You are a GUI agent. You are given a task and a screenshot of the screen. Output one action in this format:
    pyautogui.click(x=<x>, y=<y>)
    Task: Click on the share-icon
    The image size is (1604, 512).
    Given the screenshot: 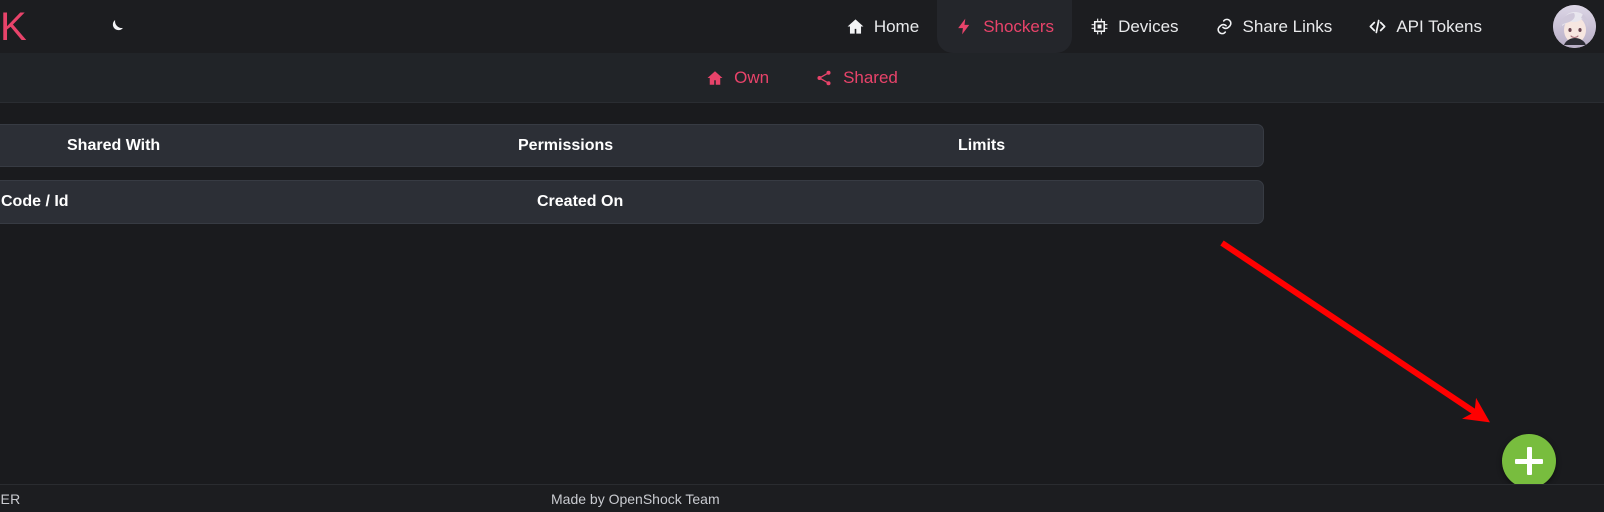 What is the action you would take?
    pyautogui.click(x=824, y=78)
    